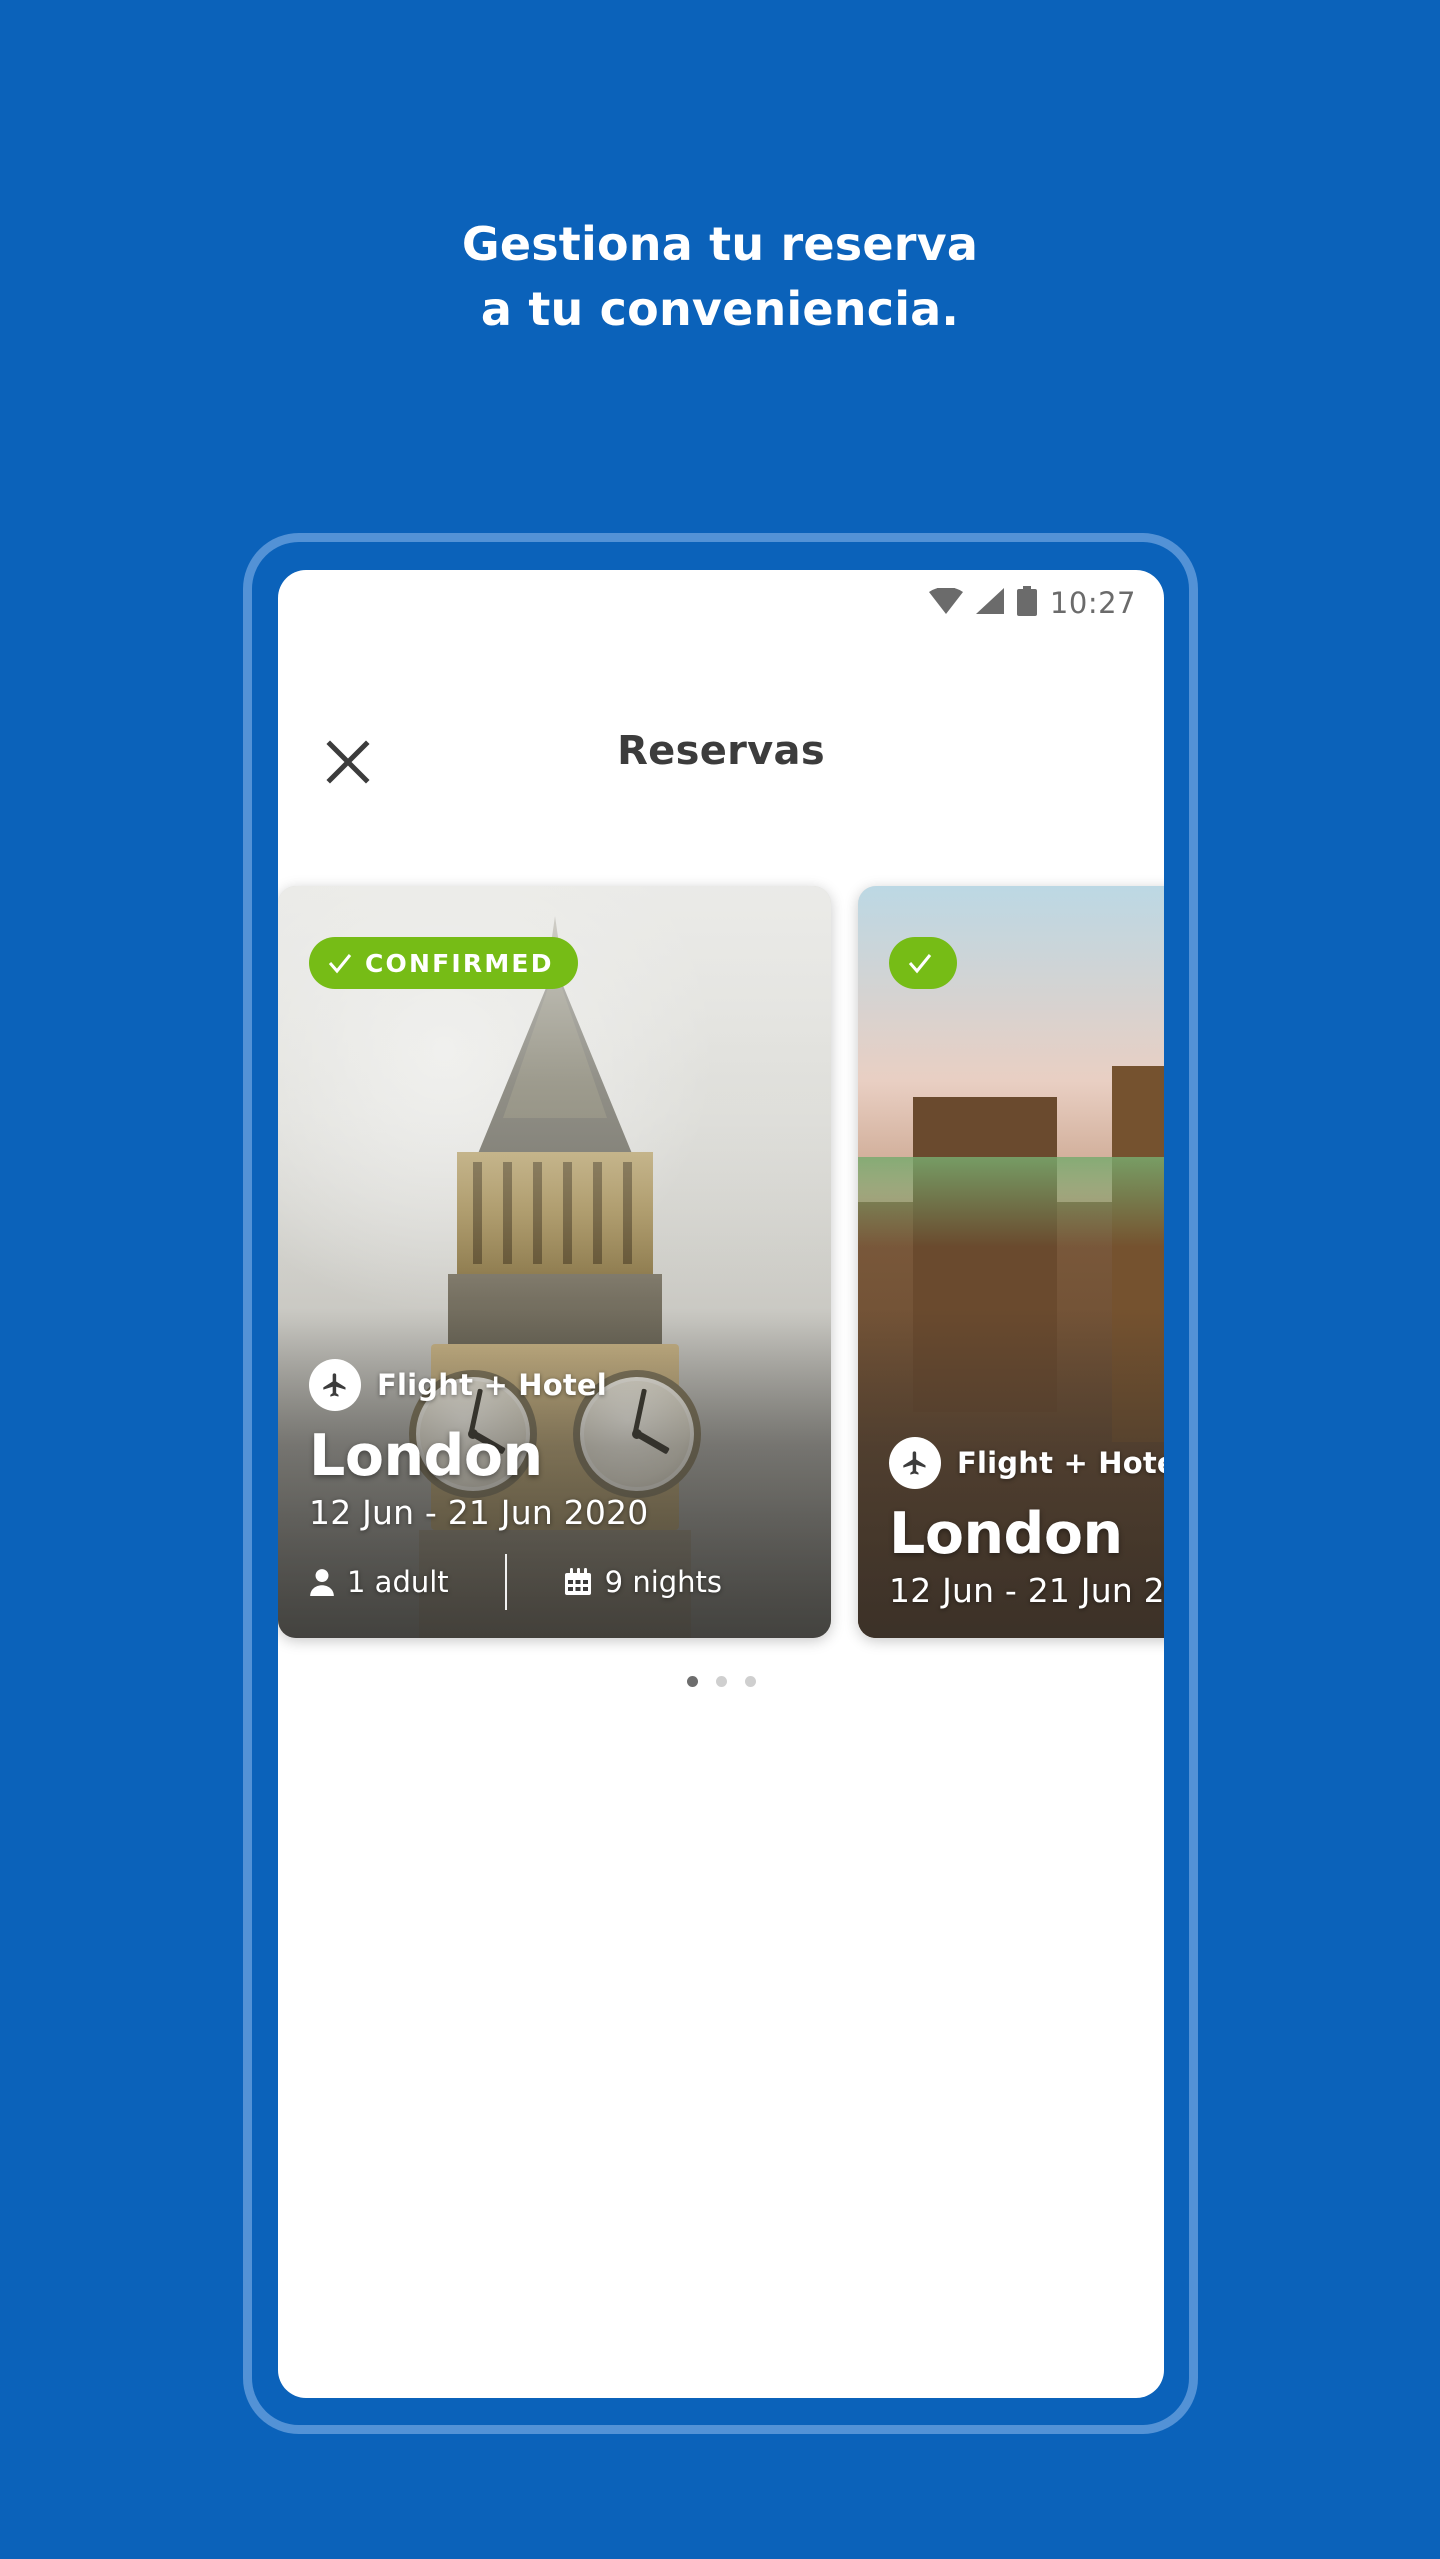  I want to click on status-time: 10:27, so click(1092, 603).